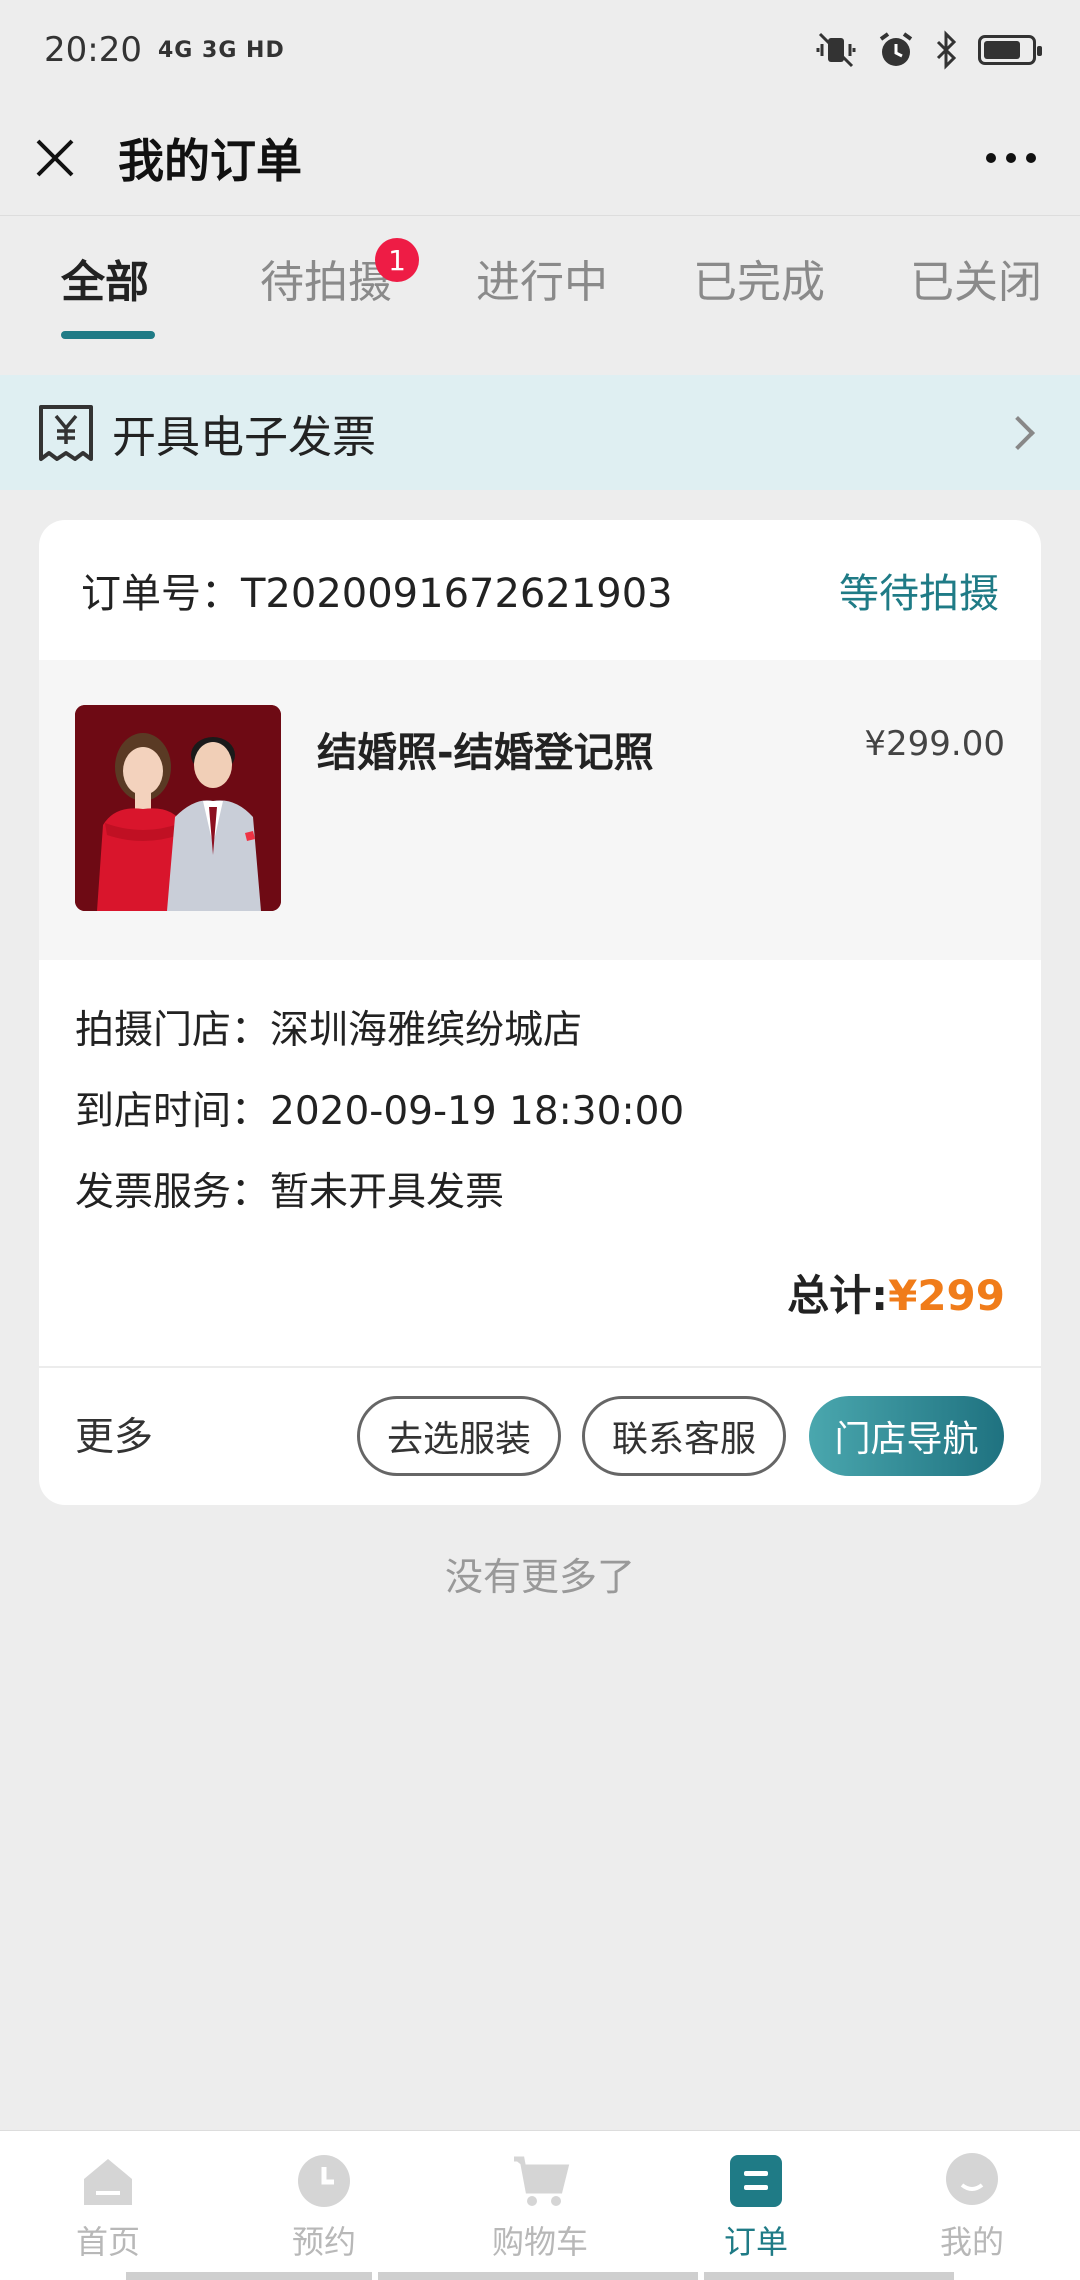  I want to click on tab-all: 全部, so click(105, 278).